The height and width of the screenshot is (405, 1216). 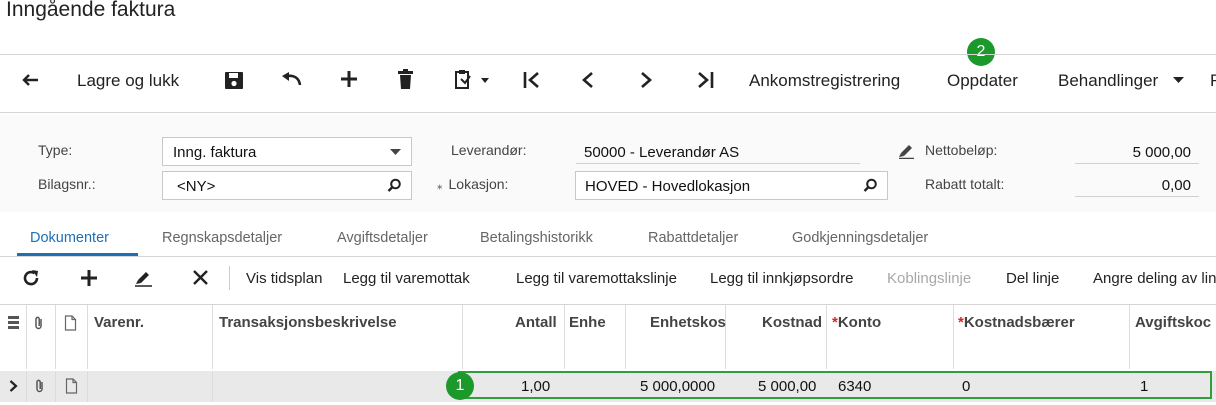 What do you see at coordinates (31, 278) in the screenshot?
I see `refresh-icon` at bounding box center [31, 278].